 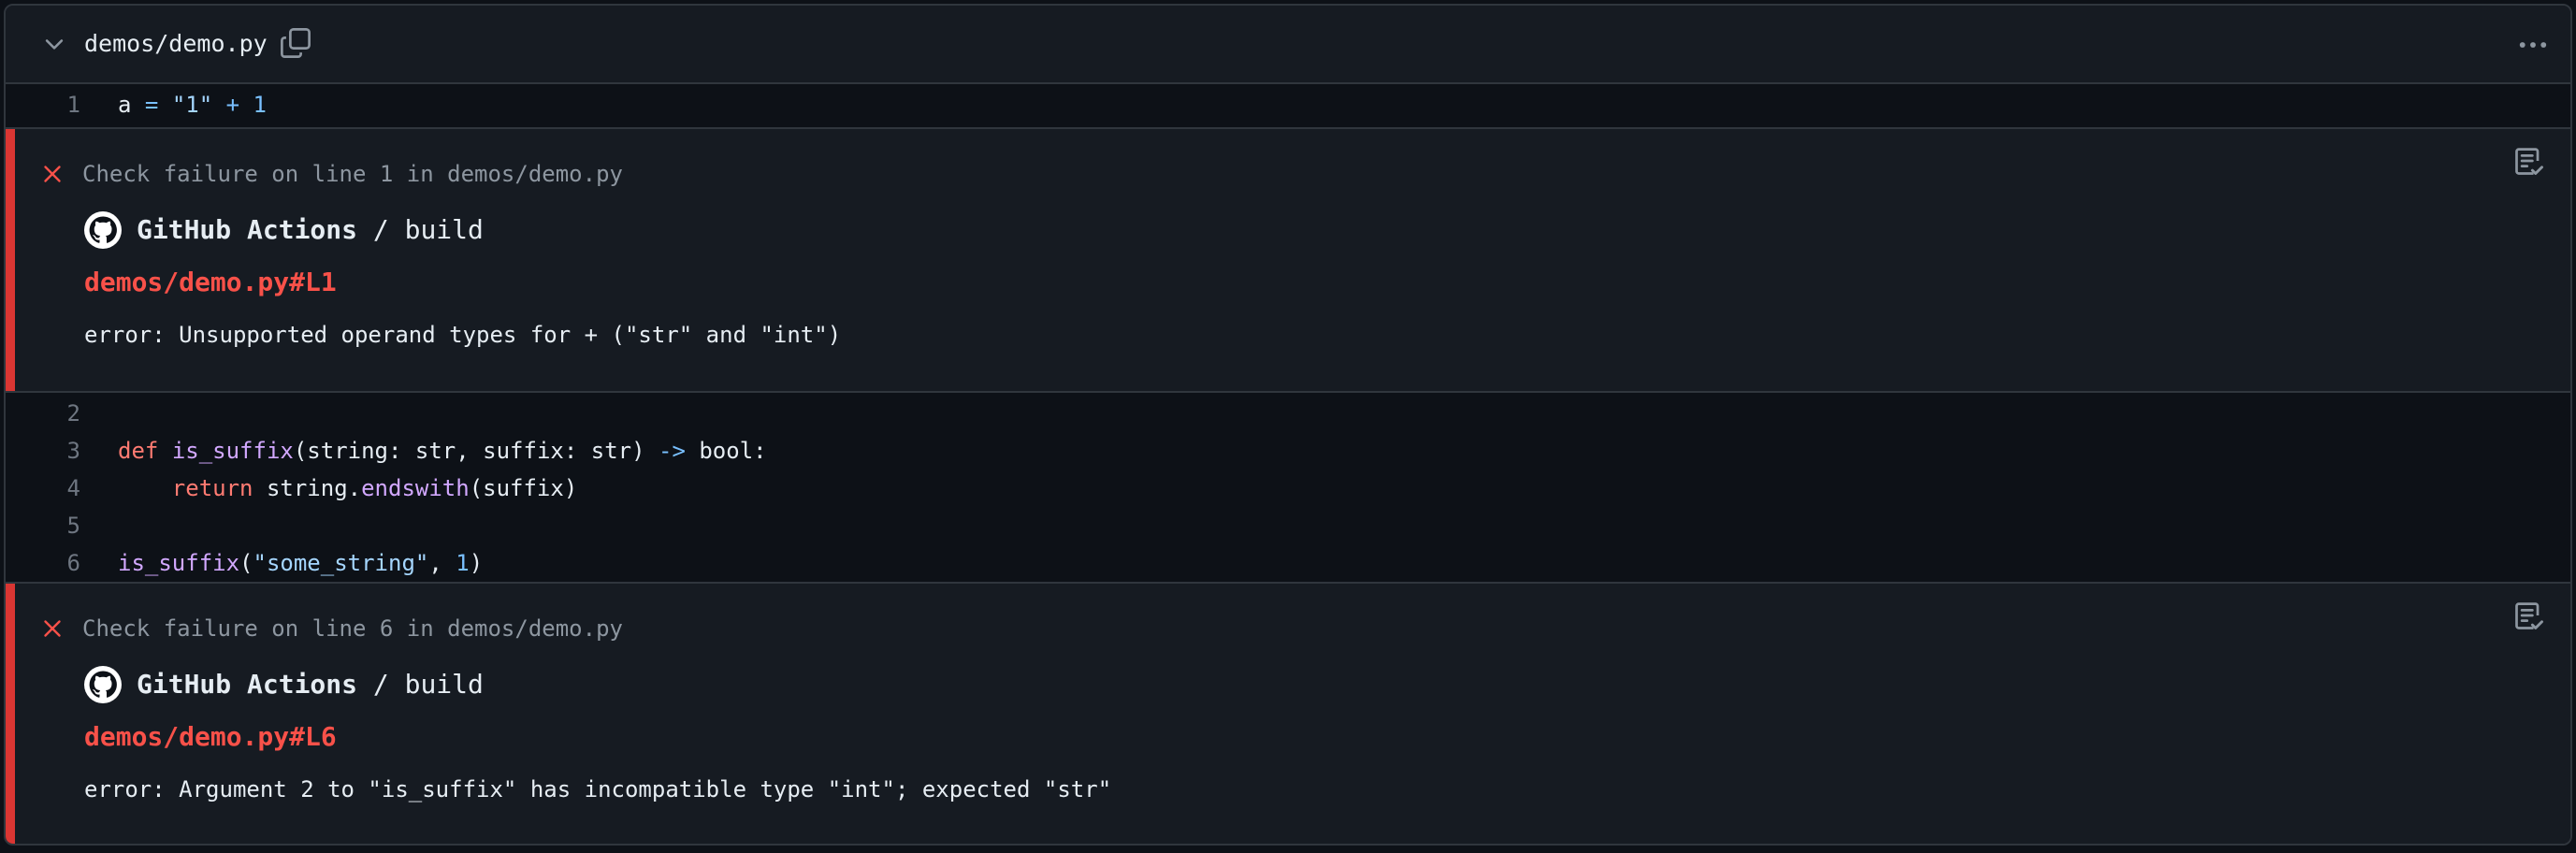 What do you see at coordinates (43, 489) in the screenshot?
I see `line-number: 4` at bounding box center [43, 489].